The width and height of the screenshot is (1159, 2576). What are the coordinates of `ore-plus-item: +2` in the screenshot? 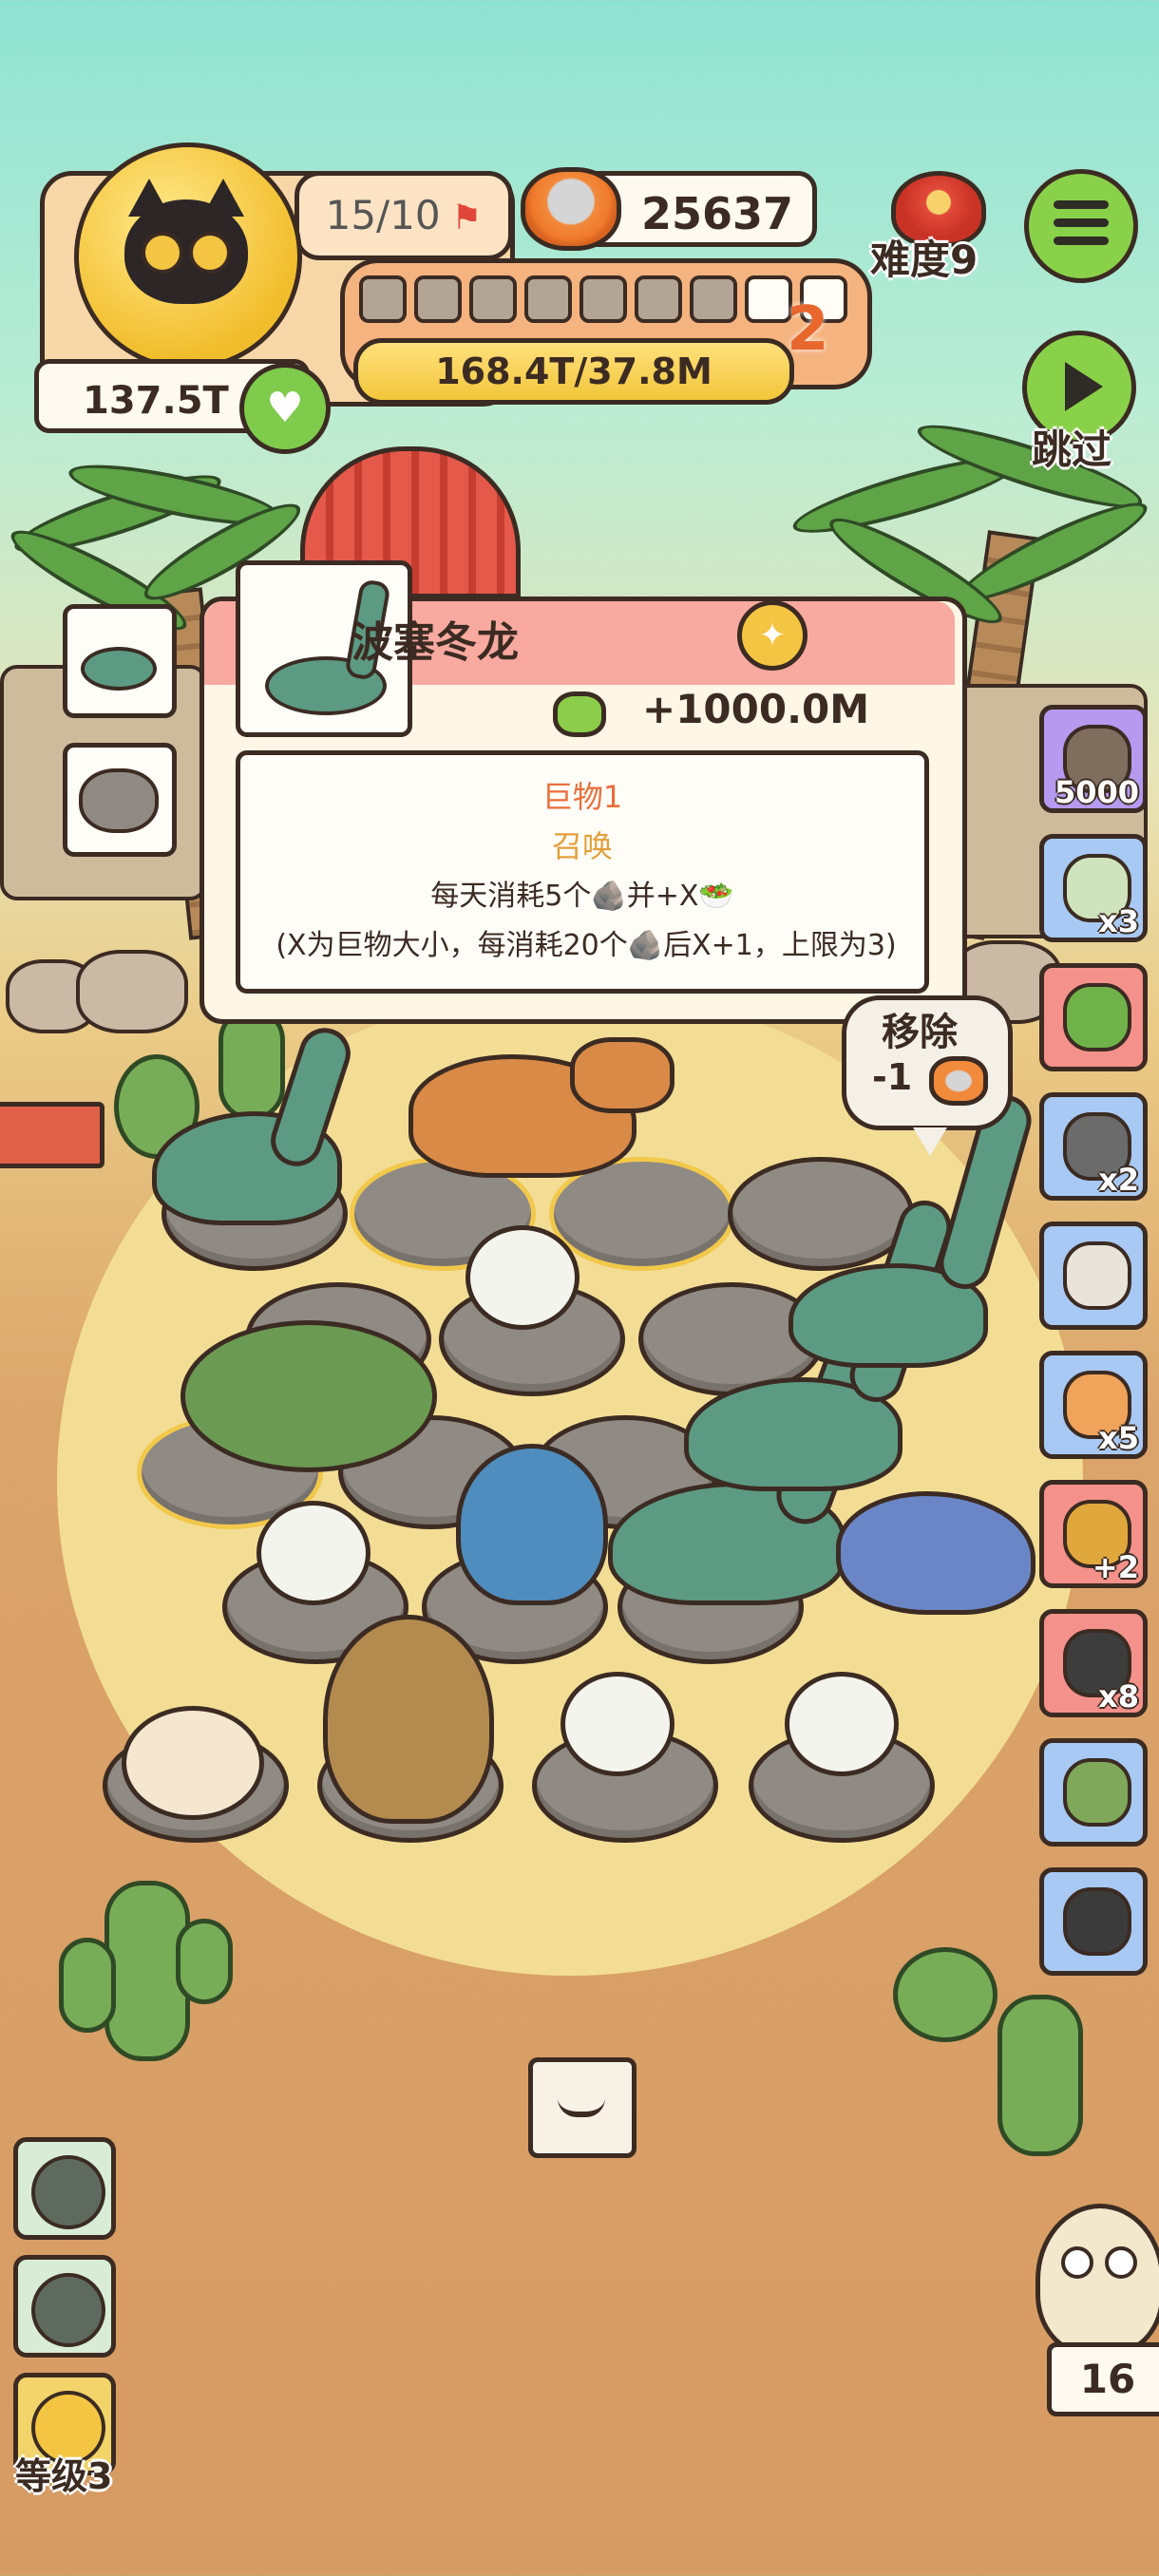 It's located at (1093, 1534).